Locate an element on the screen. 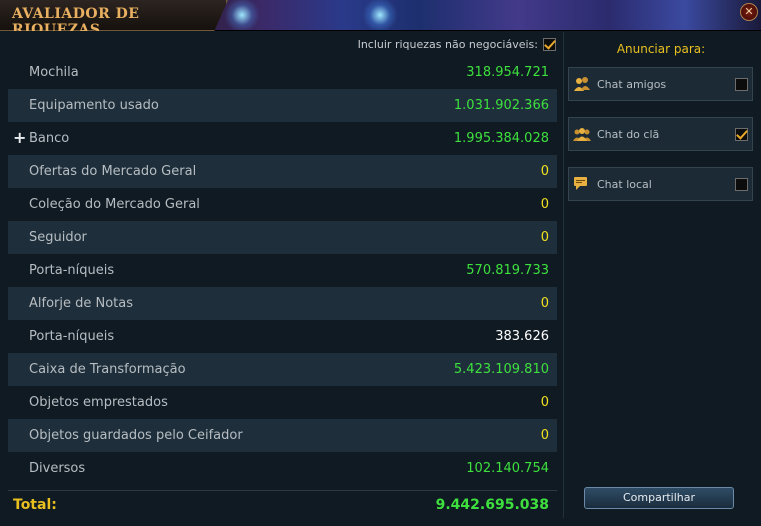 Image resolution: width=761 pixels, height=526 pixels. channel-option: Chat do clã is located at coordinates (660, 134).